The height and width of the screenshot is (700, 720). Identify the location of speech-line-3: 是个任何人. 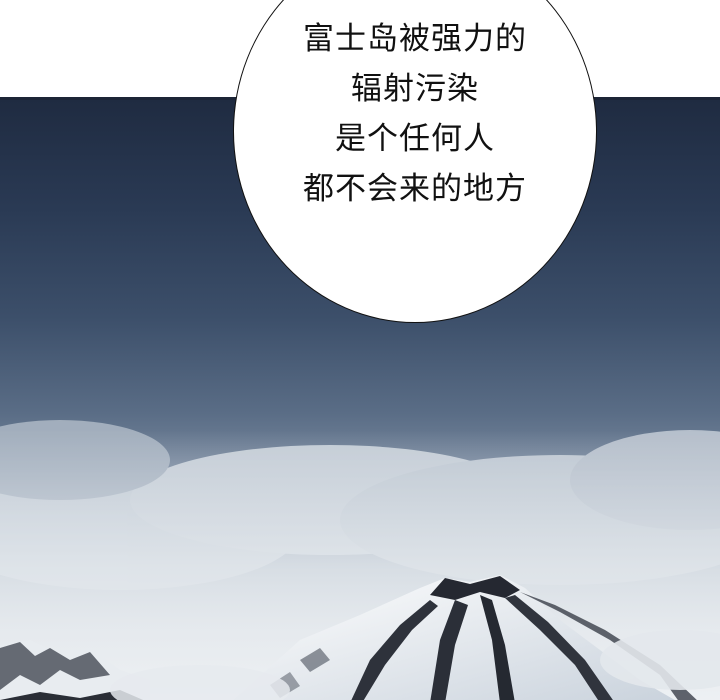
(415, 139).